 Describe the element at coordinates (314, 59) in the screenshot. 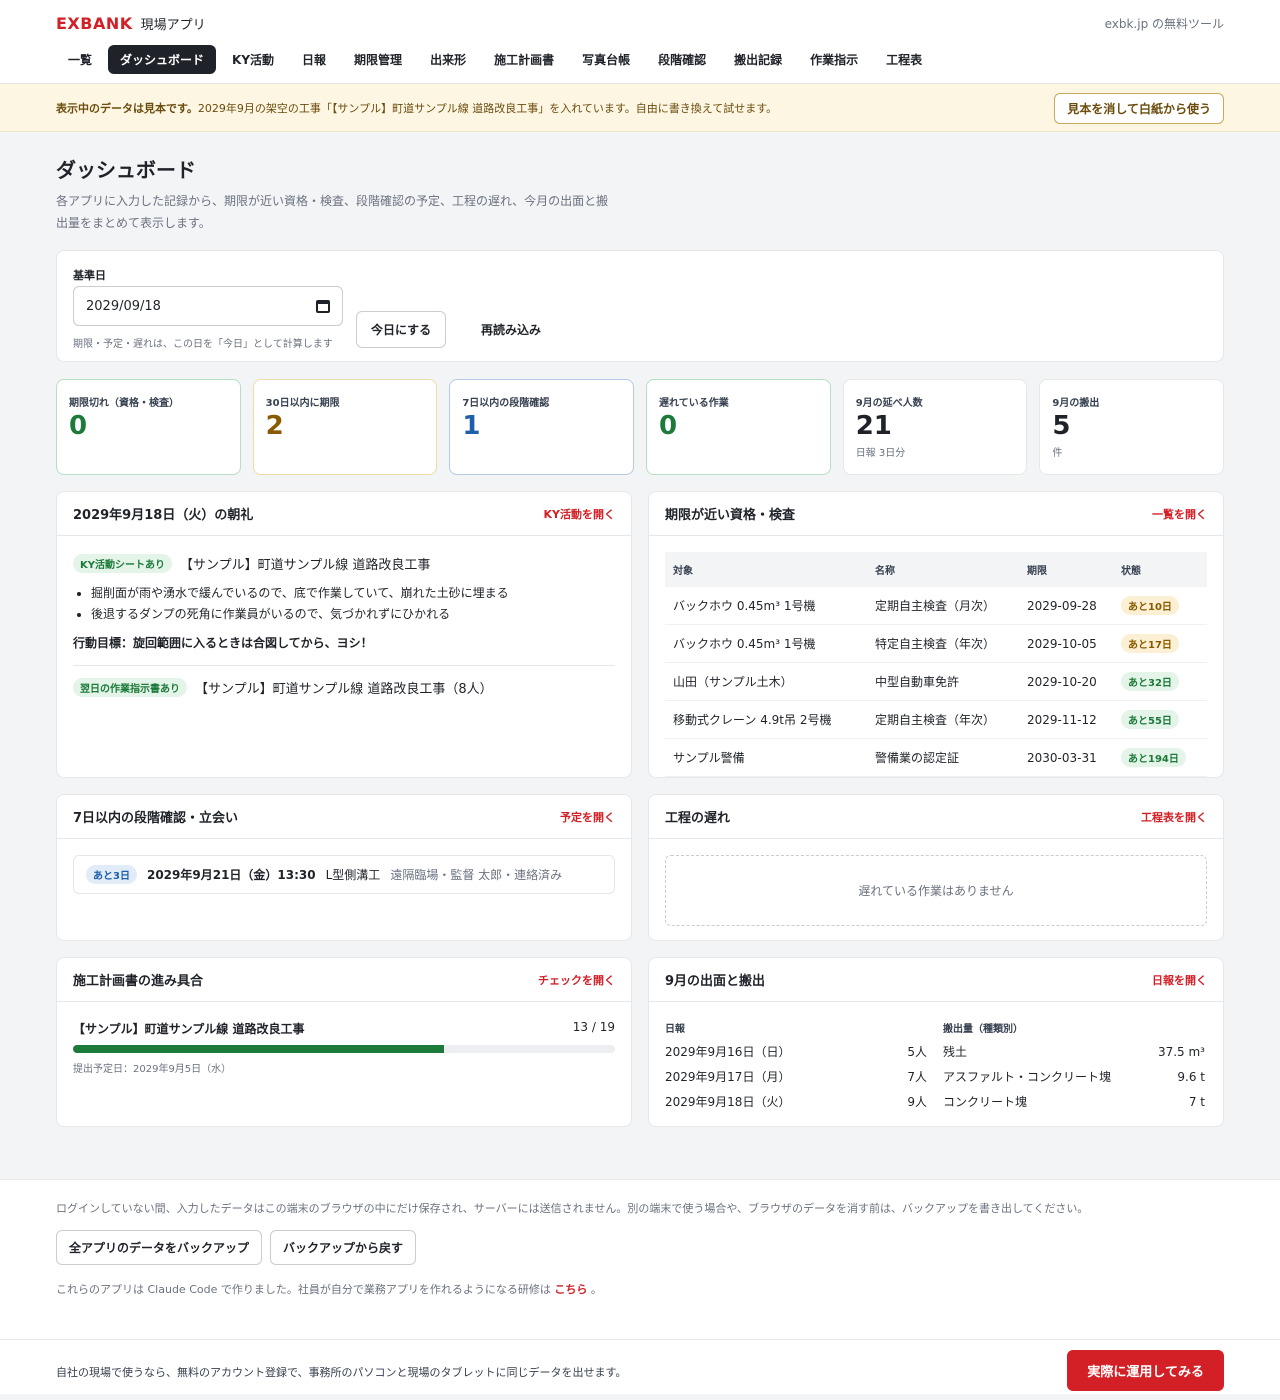

I see `nav-item-daily-report: 日報` at that location.